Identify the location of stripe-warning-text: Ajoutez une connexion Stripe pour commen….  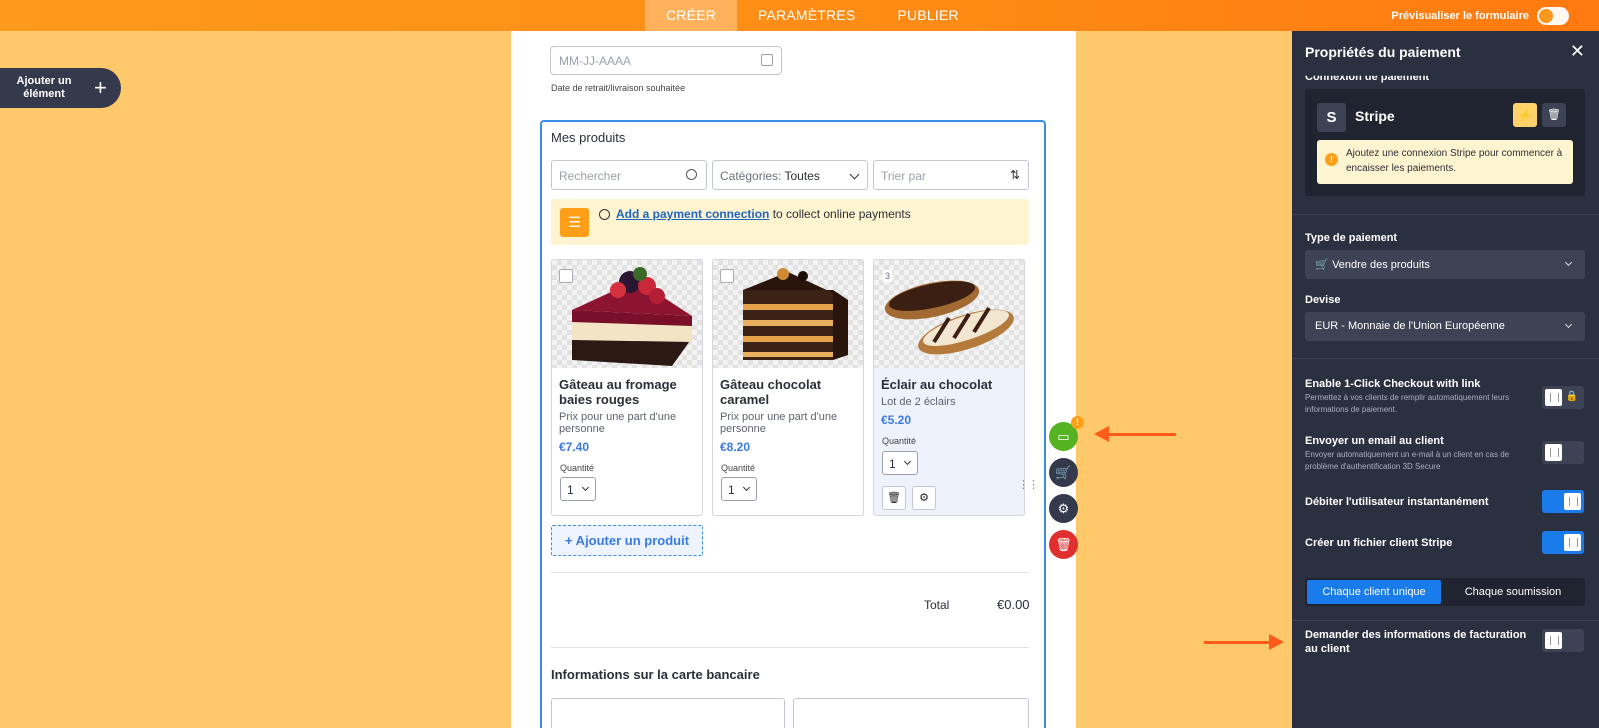
(1454, 161).